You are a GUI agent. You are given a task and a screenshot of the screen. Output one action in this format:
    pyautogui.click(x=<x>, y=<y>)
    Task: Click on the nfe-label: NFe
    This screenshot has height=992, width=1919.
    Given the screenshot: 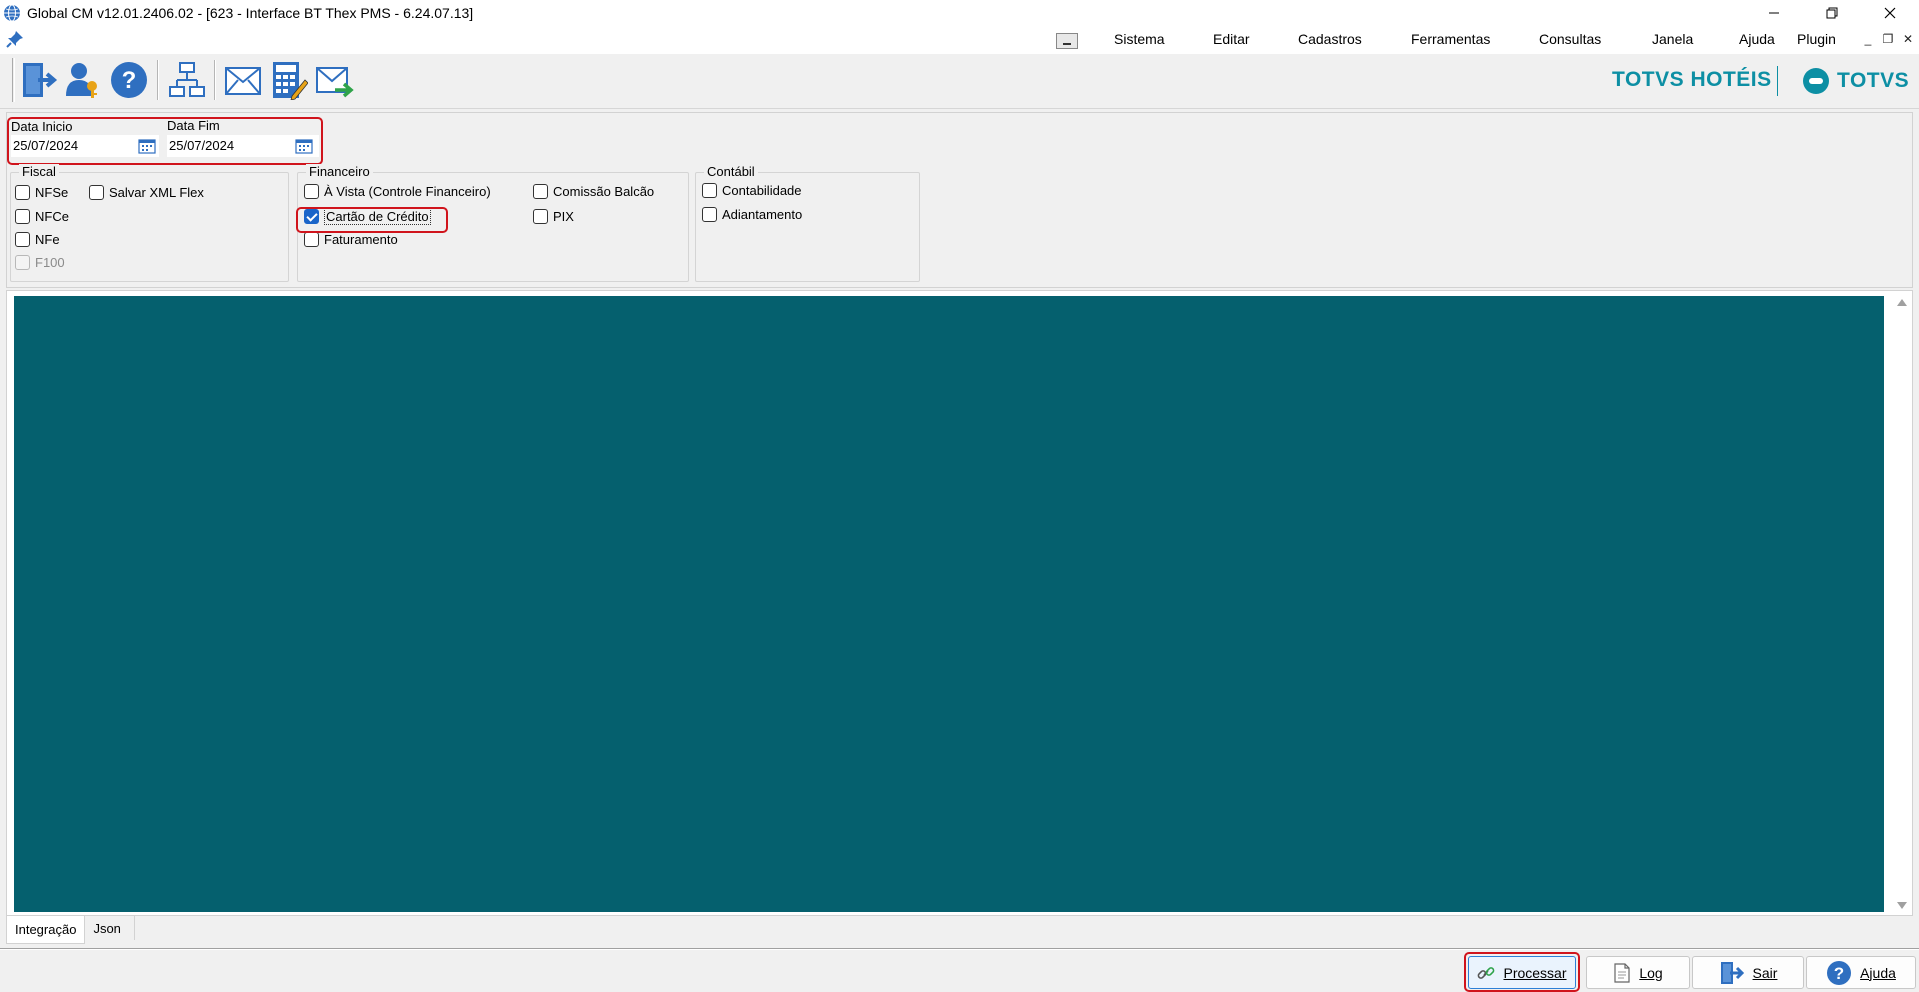 What is the action you would take?
    pyautogui.click(x=47, y=239)
    